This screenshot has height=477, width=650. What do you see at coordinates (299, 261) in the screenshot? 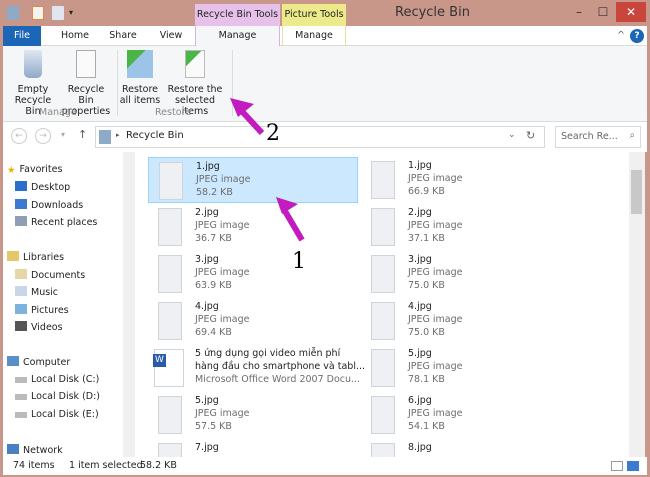
I see `annotation-label-1: 1` at bounding box center [299, 261].